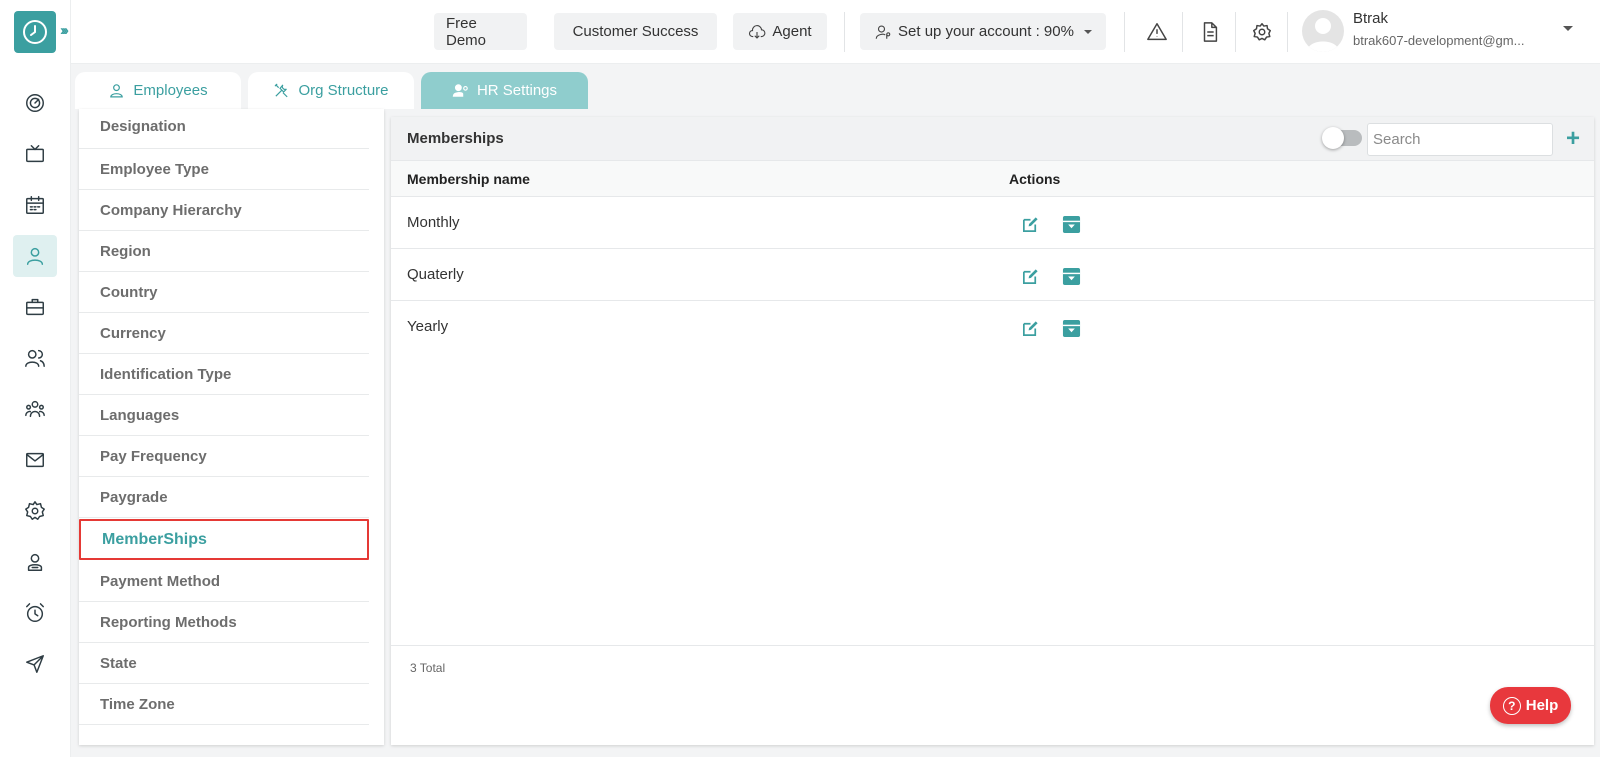  What do you see at coordinates (224, 581) in the screenshot?
I see `settings-item-payment-method: Payment Method` at bounding box center [224, 581].